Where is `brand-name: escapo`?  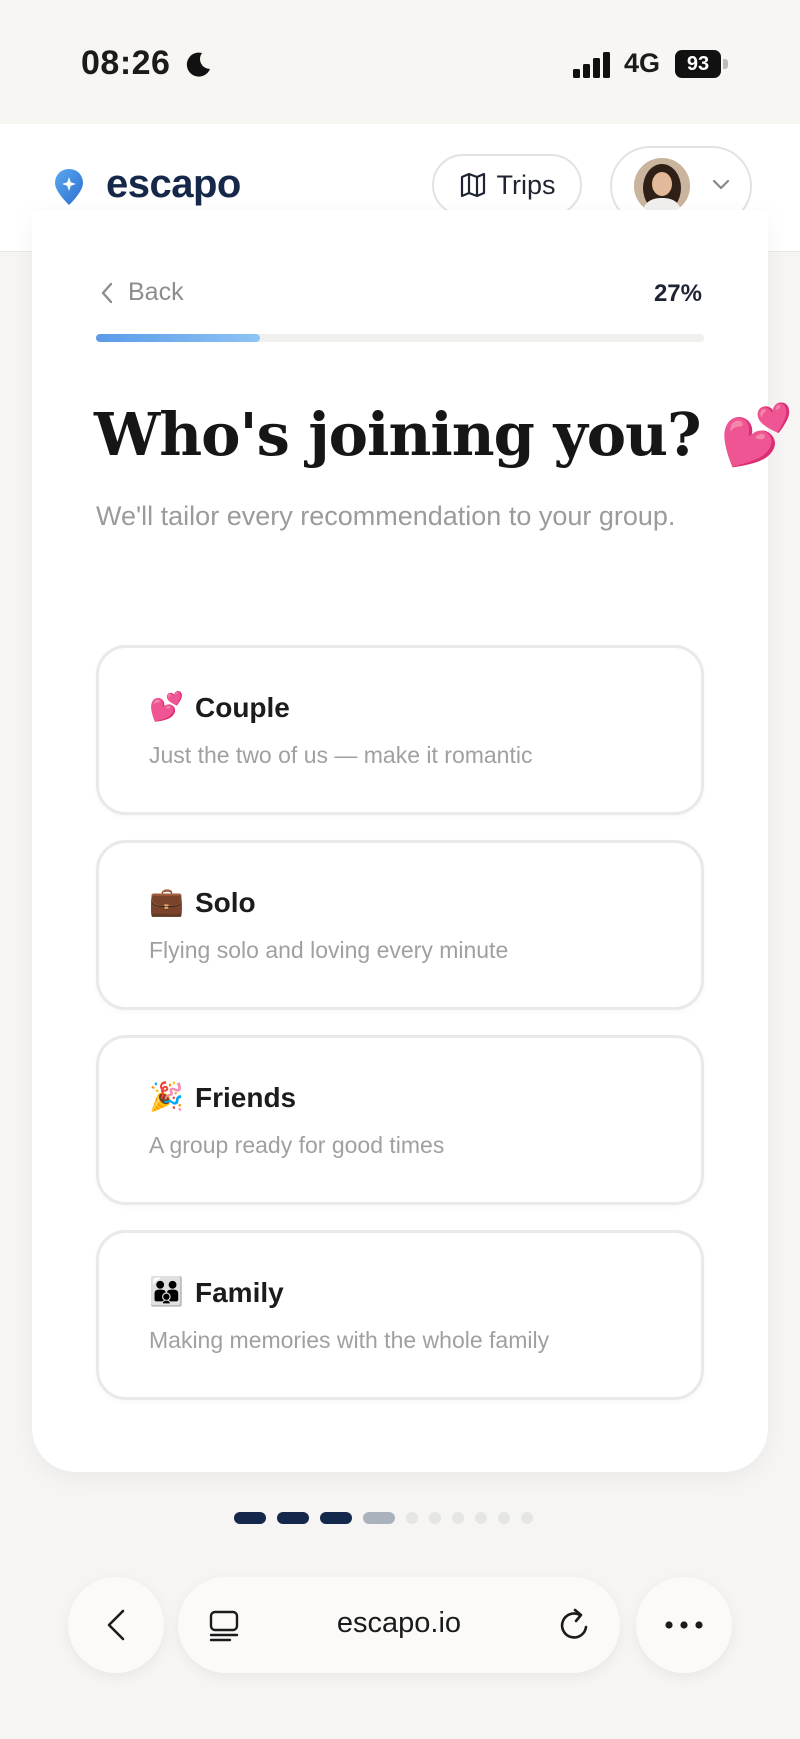
brand-name: escapo is located at coordinates (173, 184).